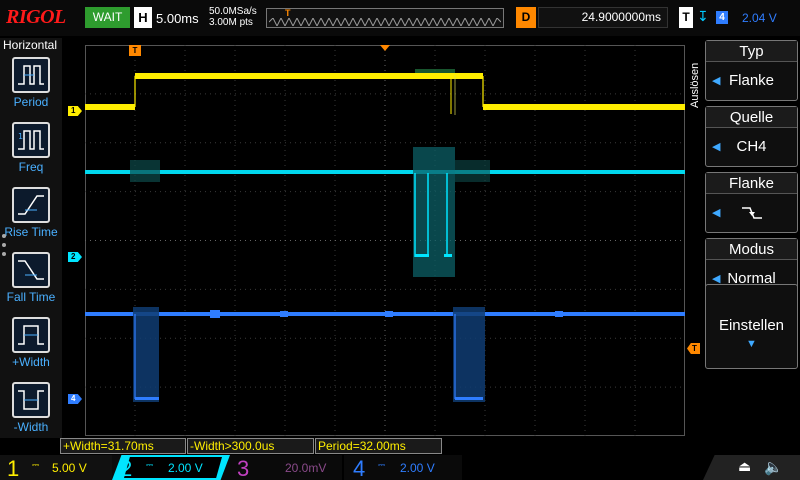 The height and width of the screenshot is (480, 800). Describe the element at coordinates (693, 348) in the screenshot. I see `trigger-level-marker: T` at that location.